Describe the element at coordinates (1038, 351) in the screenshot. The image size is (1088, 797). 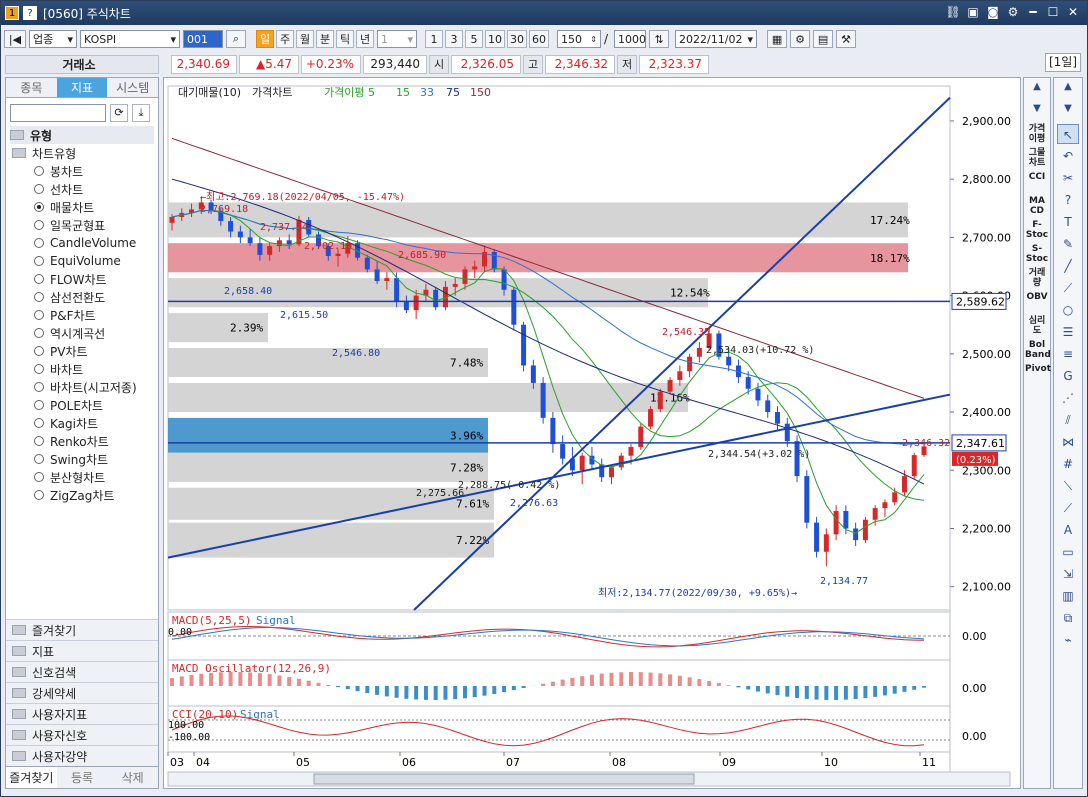
I see `indicator-button: Bol Band` at that location.